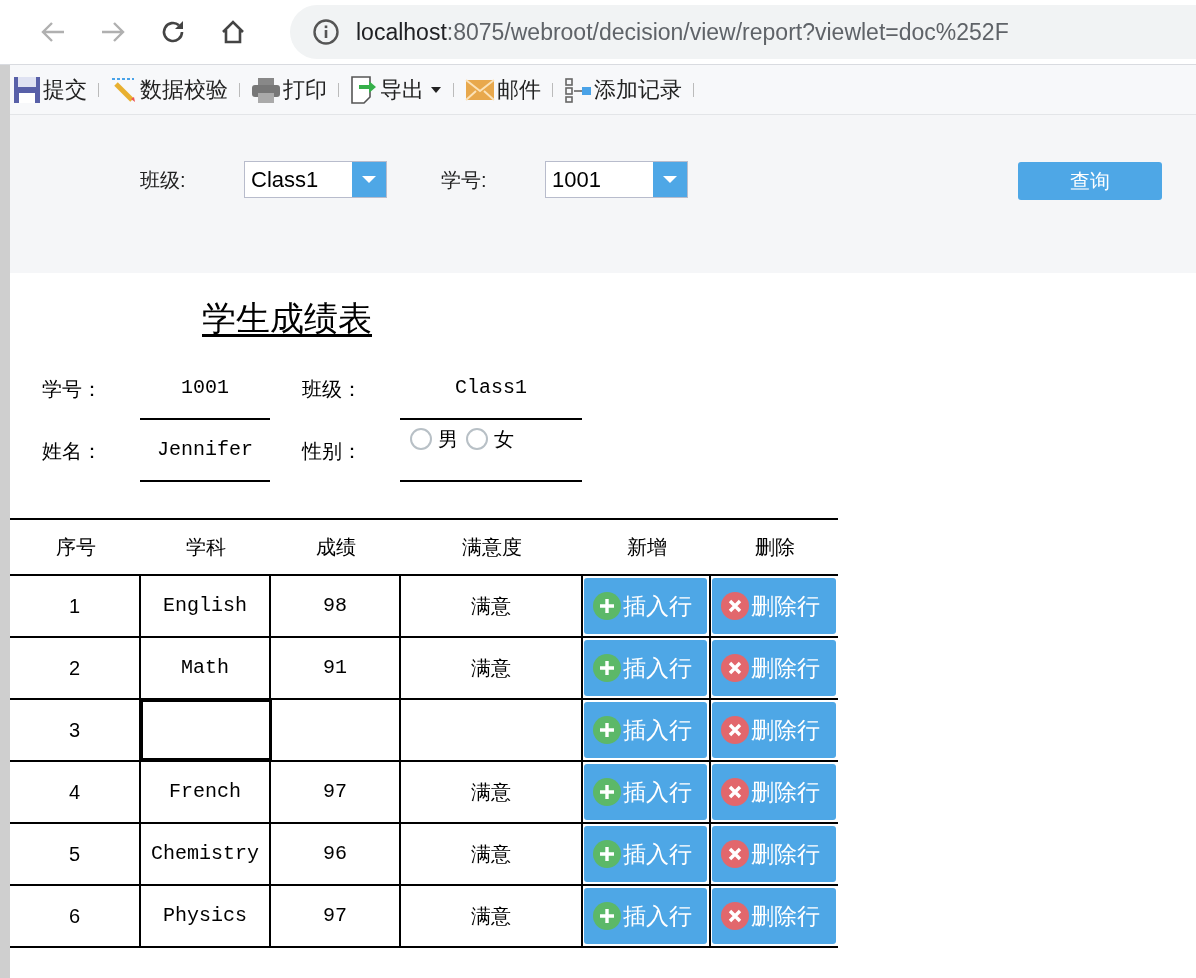 The width and height of the screenshot is (1196, 978). I want to click on table-cell: 3, so click(75, 730).